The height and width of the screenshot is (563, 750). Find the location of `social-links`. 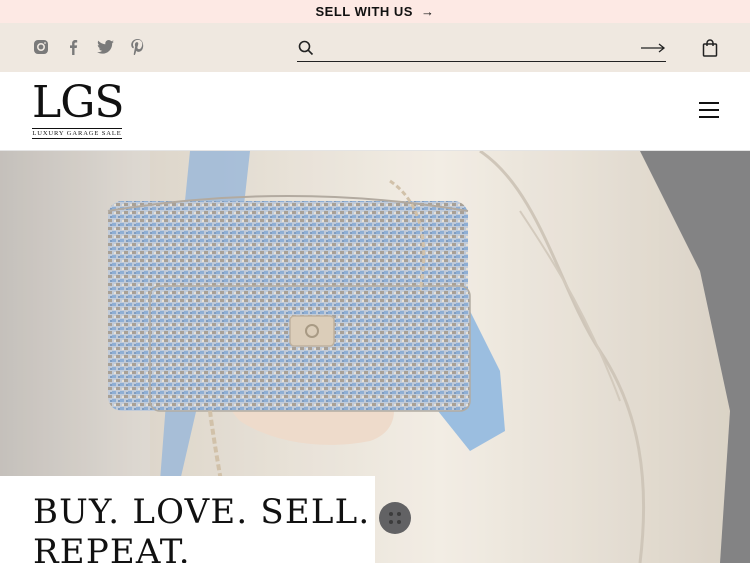

social-links is located at coordinates (89, 47).